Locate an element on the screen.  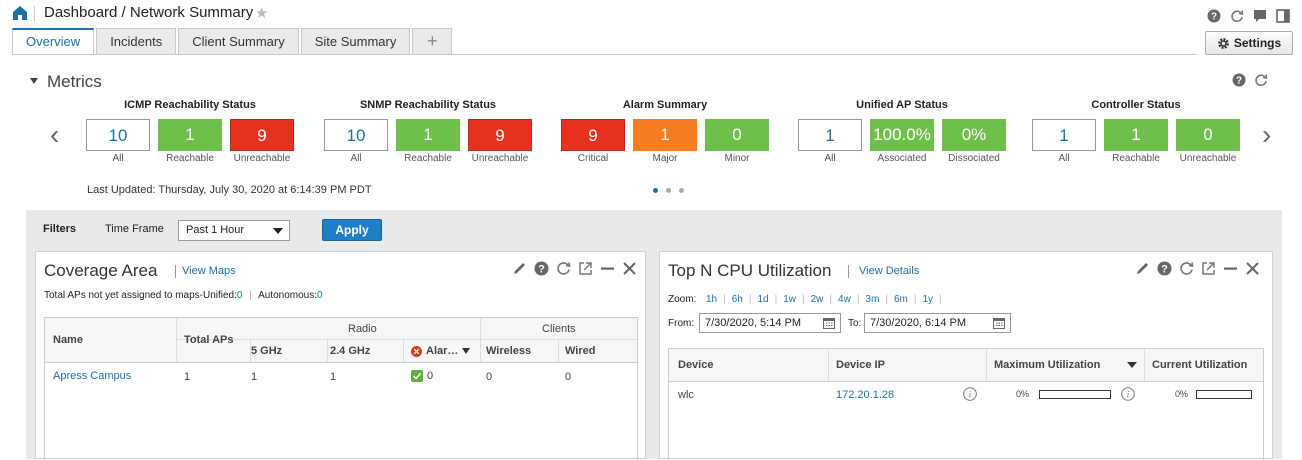
favorite-star-icon: ★ is located at coordinates (261, 13).